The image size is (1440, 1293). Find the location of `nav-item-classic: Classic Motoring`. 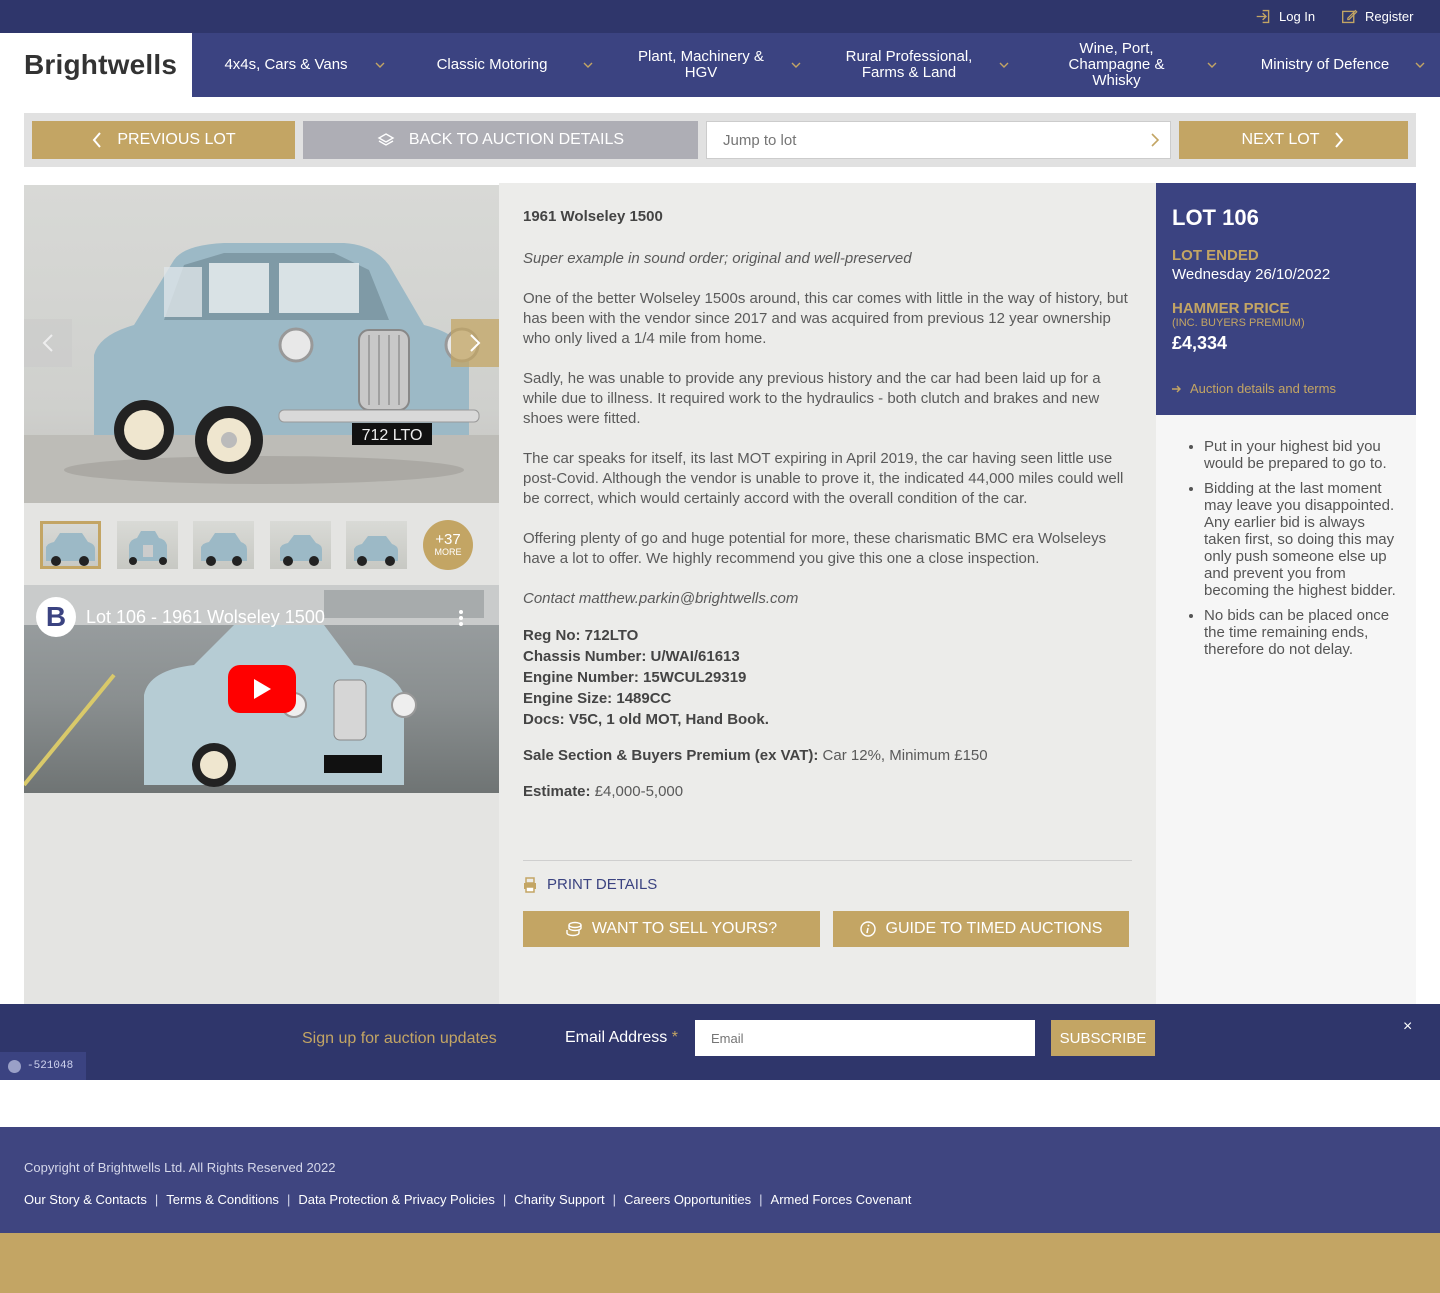

nav-item-classic: Classic Motoring is located at coordinates (492, 65).